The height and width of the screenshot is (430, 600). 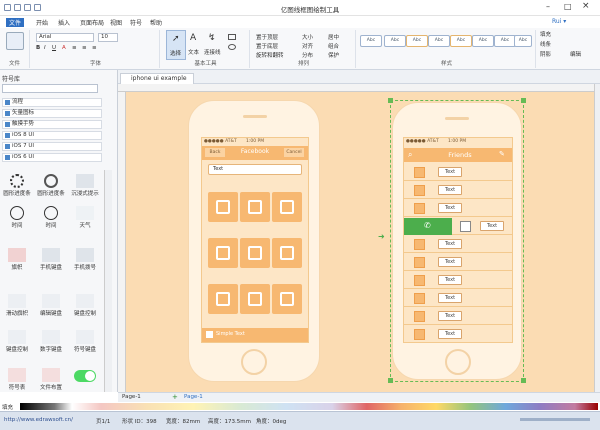 What do you see at coordinates (545, 44) in the screenshot?
I see `line-button: 线条` at bounding box center [545, 44].